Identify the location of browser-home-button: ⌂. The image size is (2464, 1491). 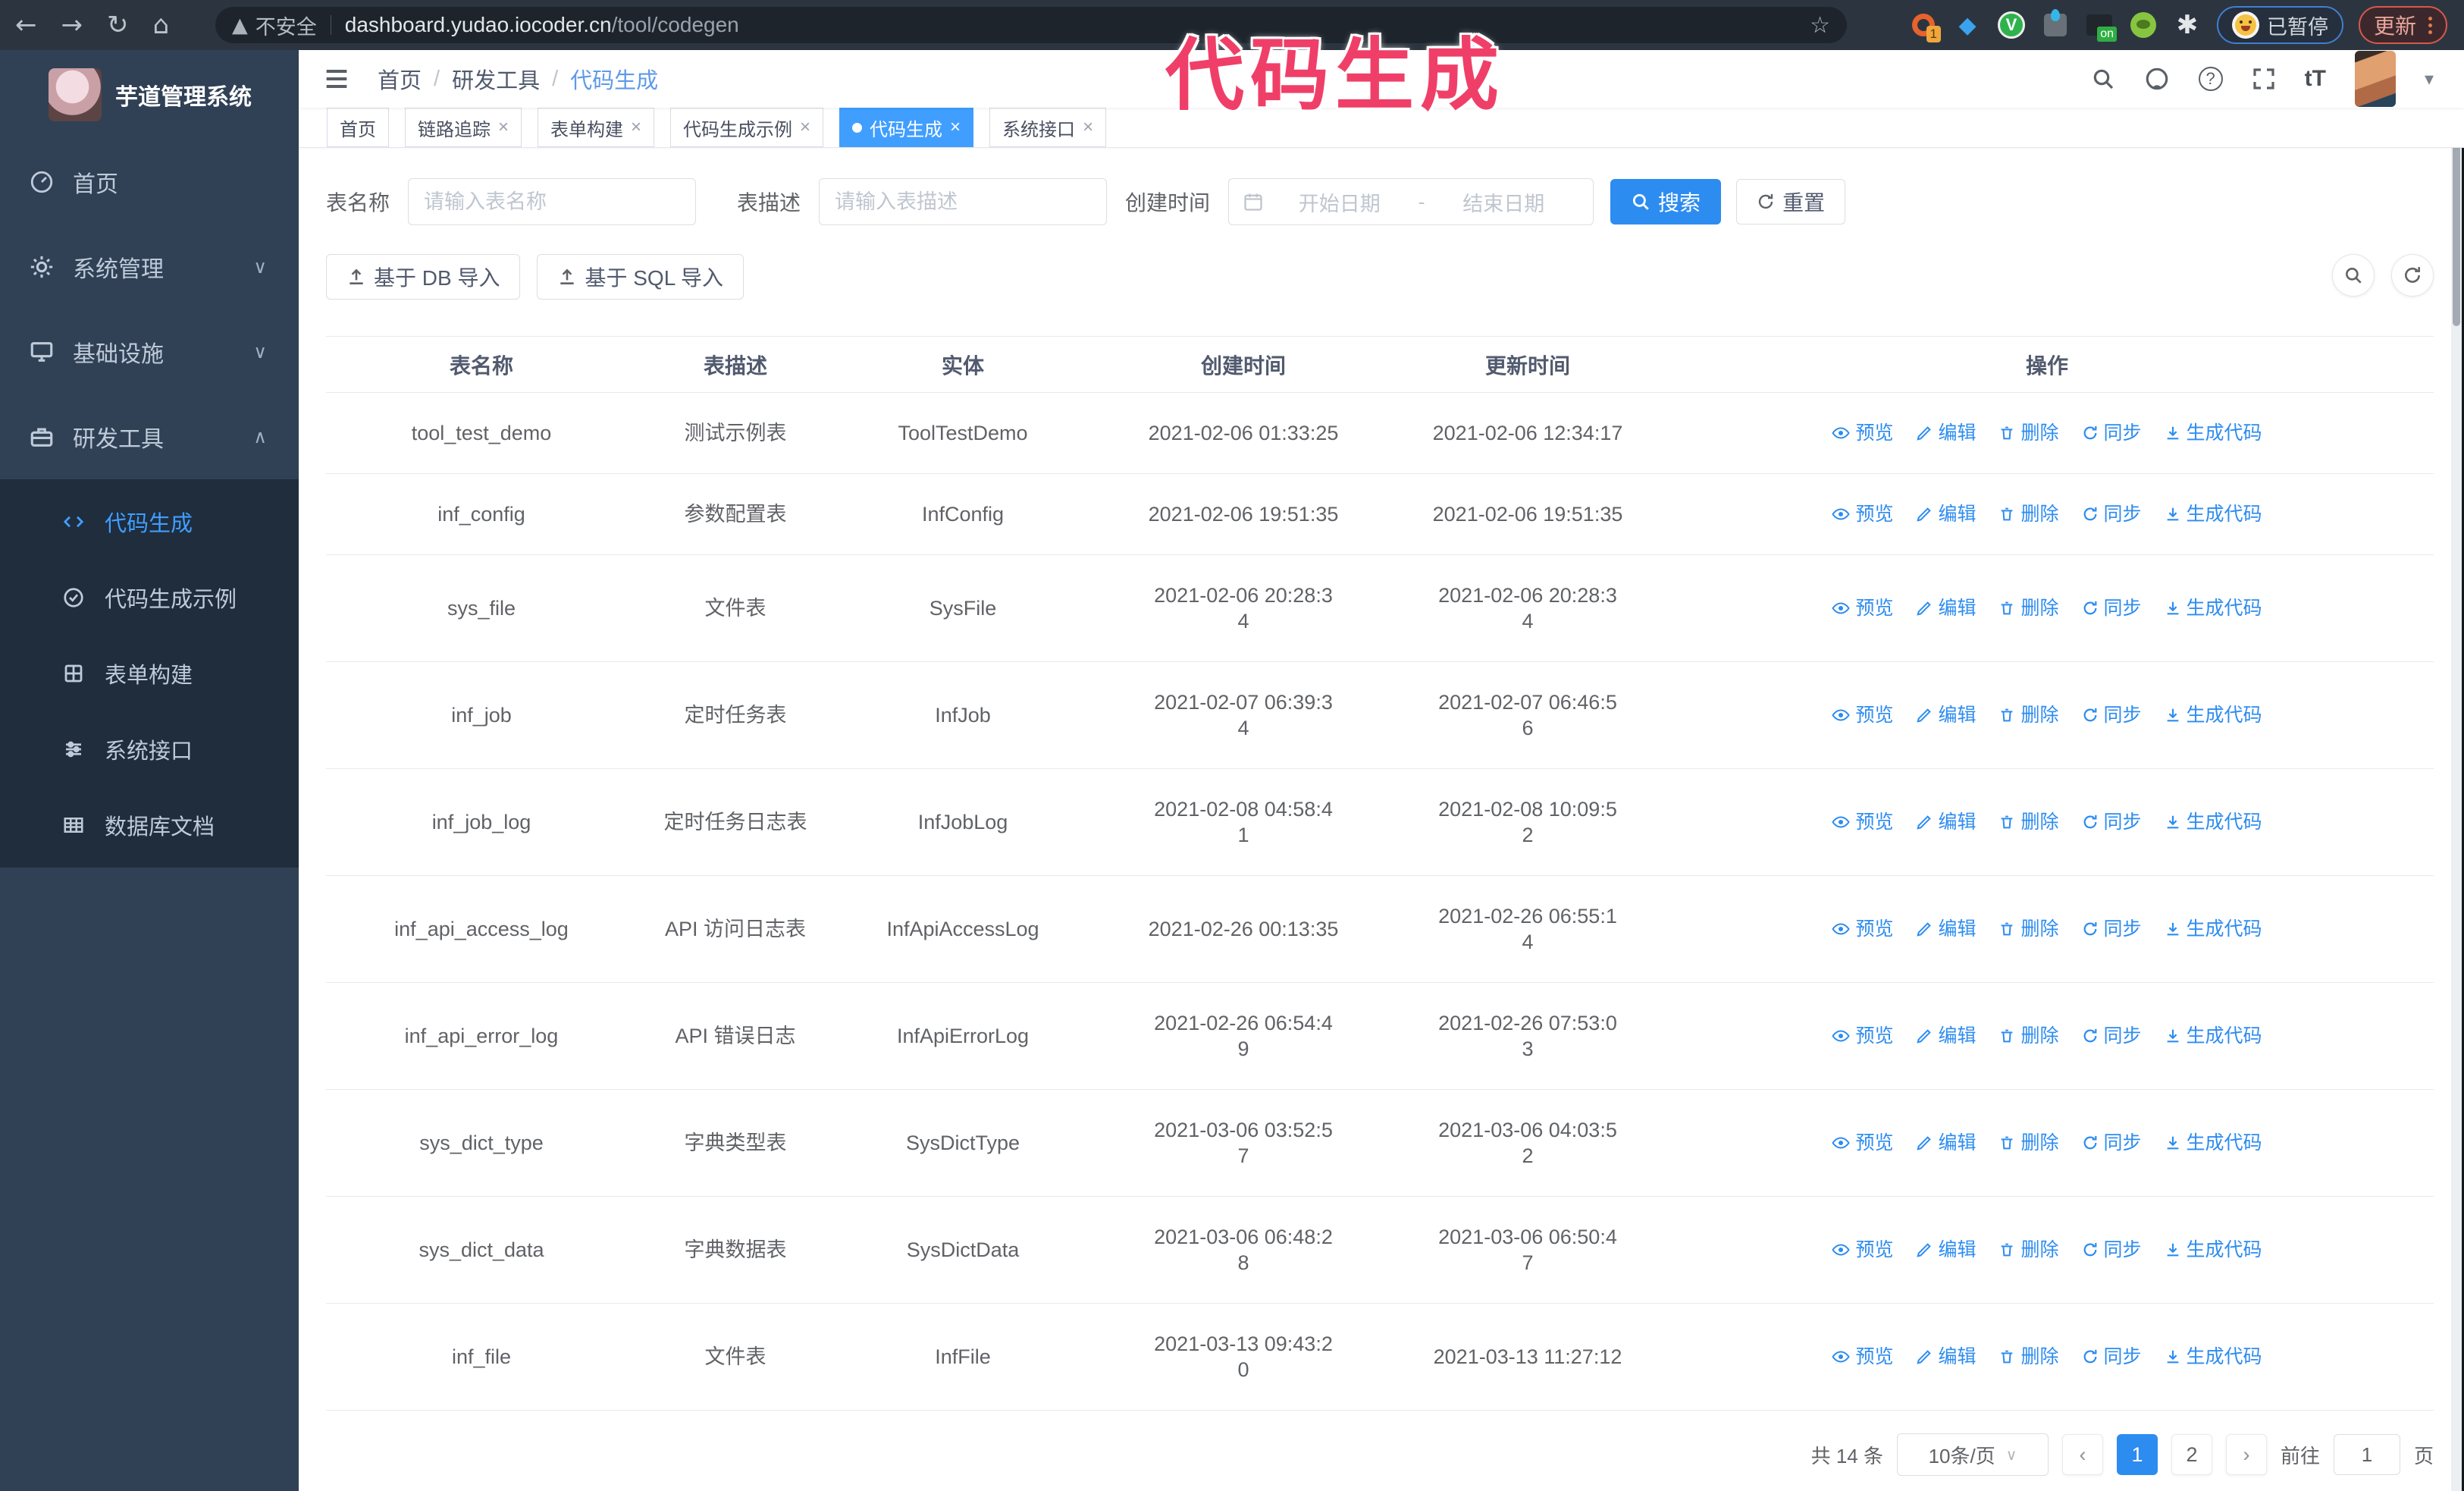
(161, 25).